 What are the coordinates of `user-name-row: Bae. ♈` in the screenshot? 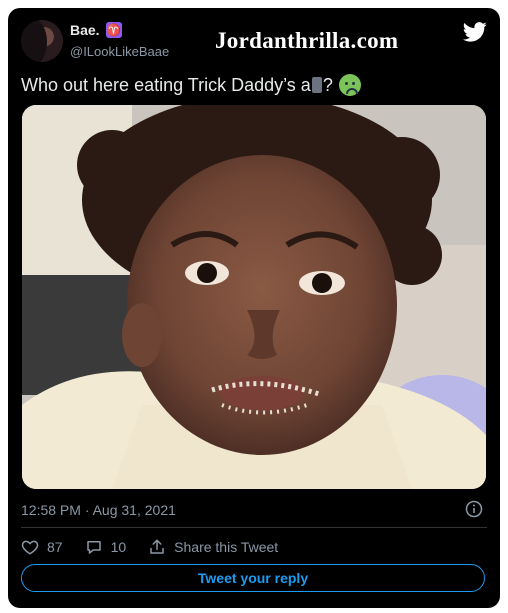 It's located at (96, 30).